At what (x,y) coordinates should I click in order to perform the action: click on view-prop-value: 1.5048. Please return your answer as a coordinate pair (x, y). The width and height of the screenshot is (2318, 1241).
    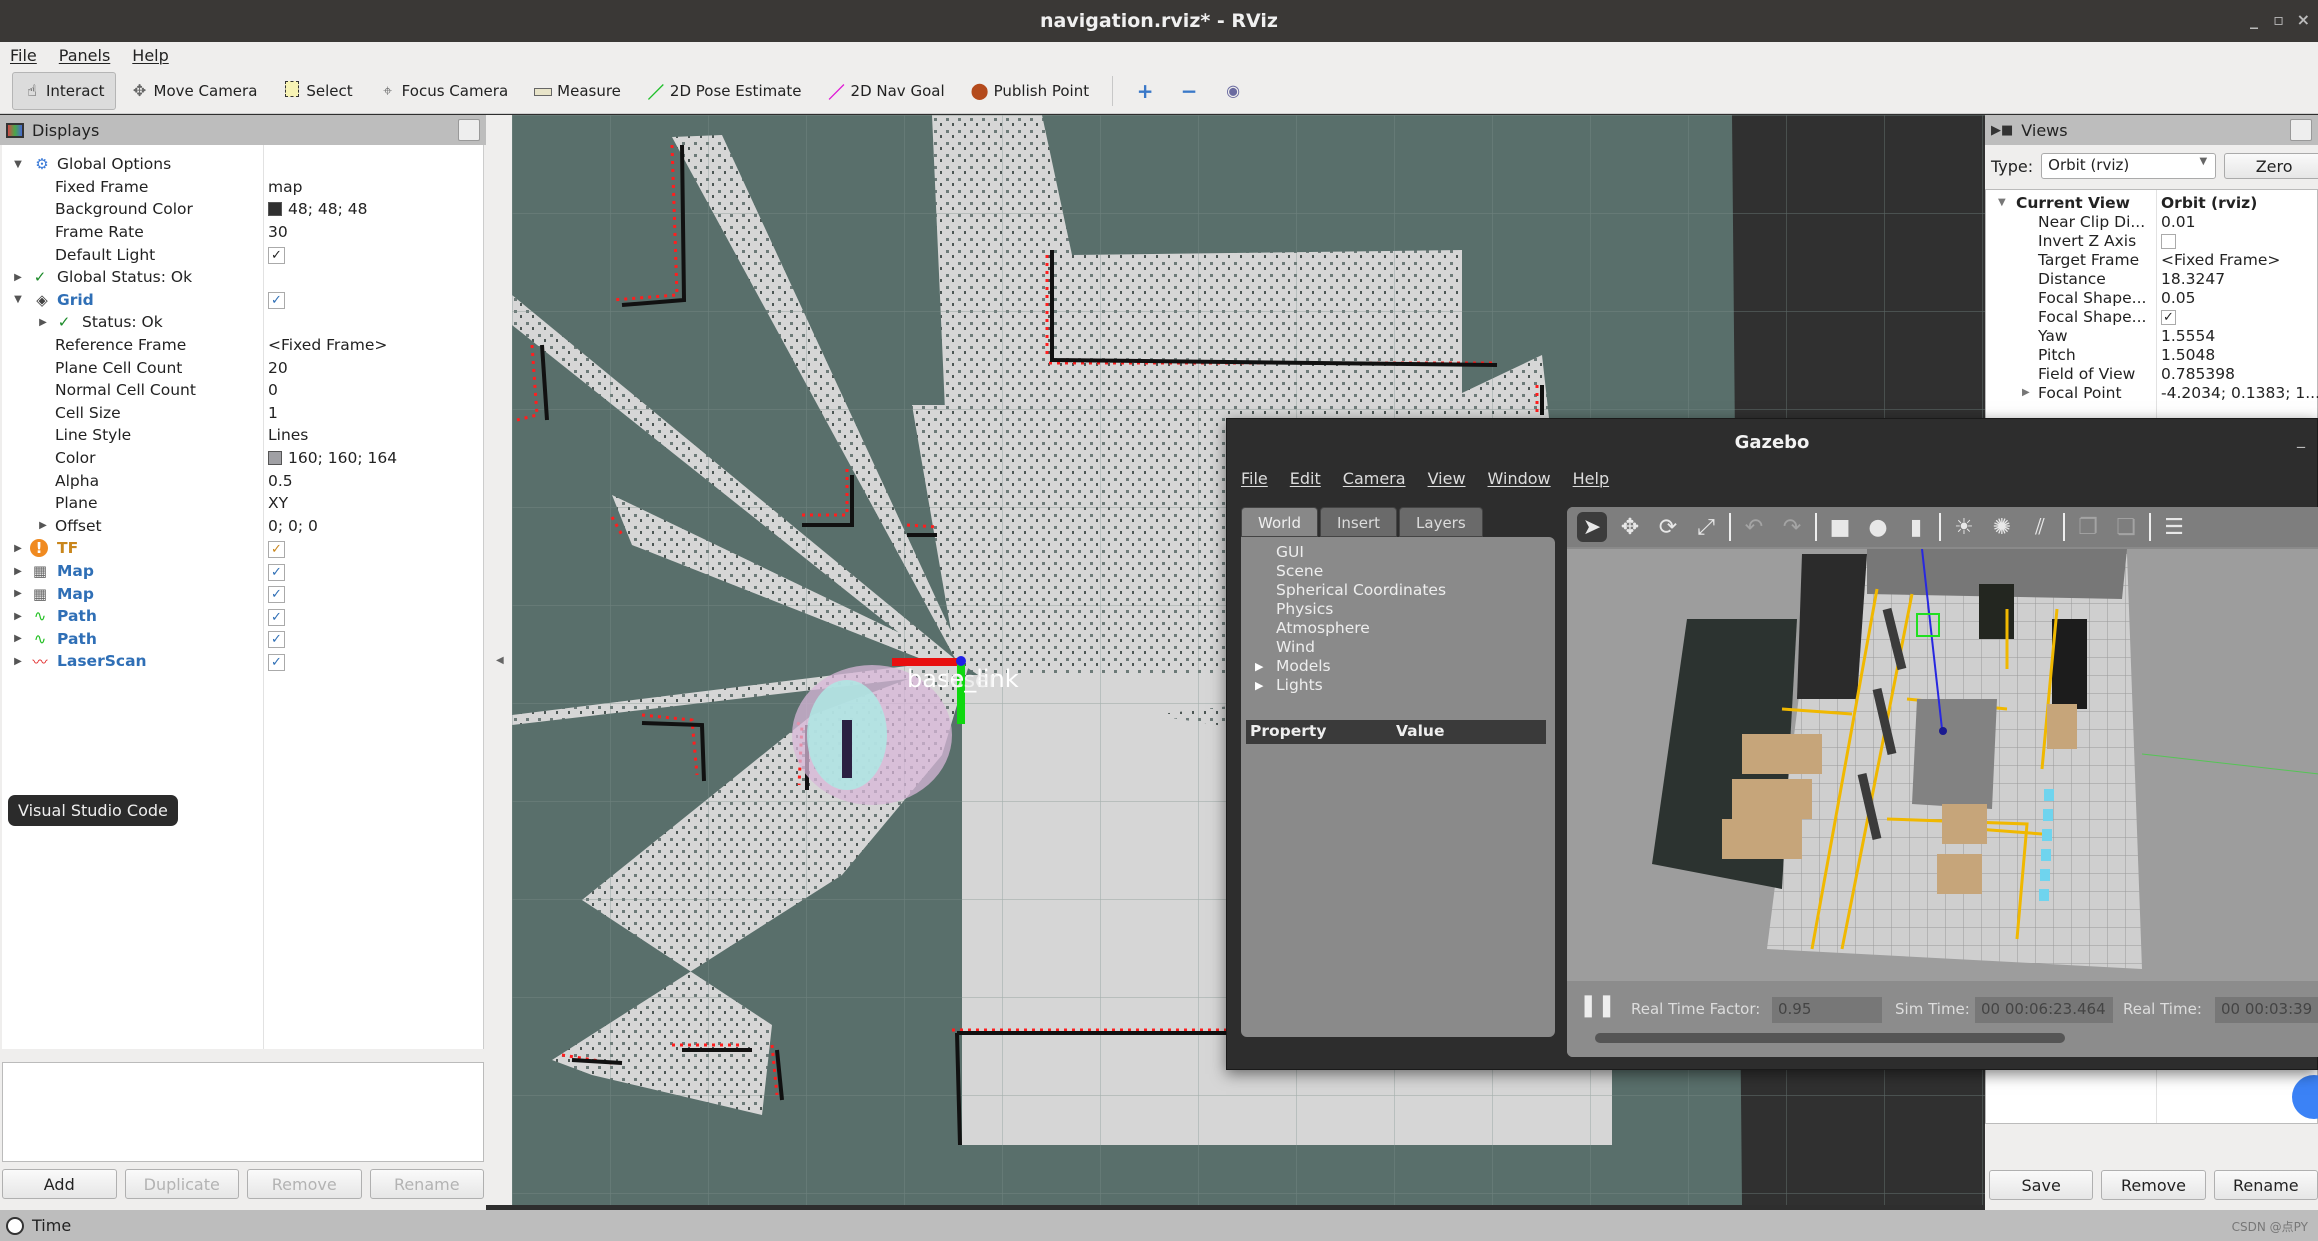
    Looking at the image, I should click on (2188, 355).